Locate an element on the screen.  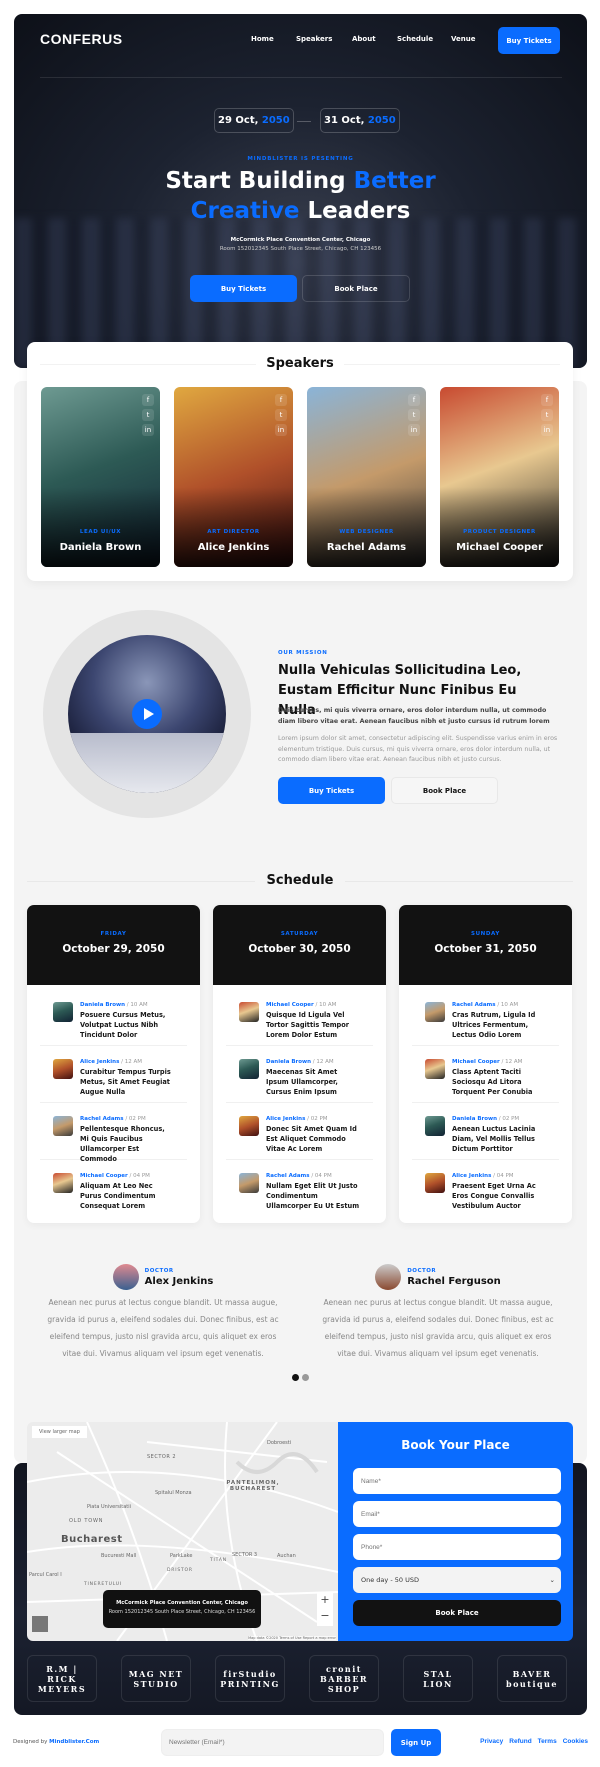
video-thumbnail is located at coordinates (147, 714).